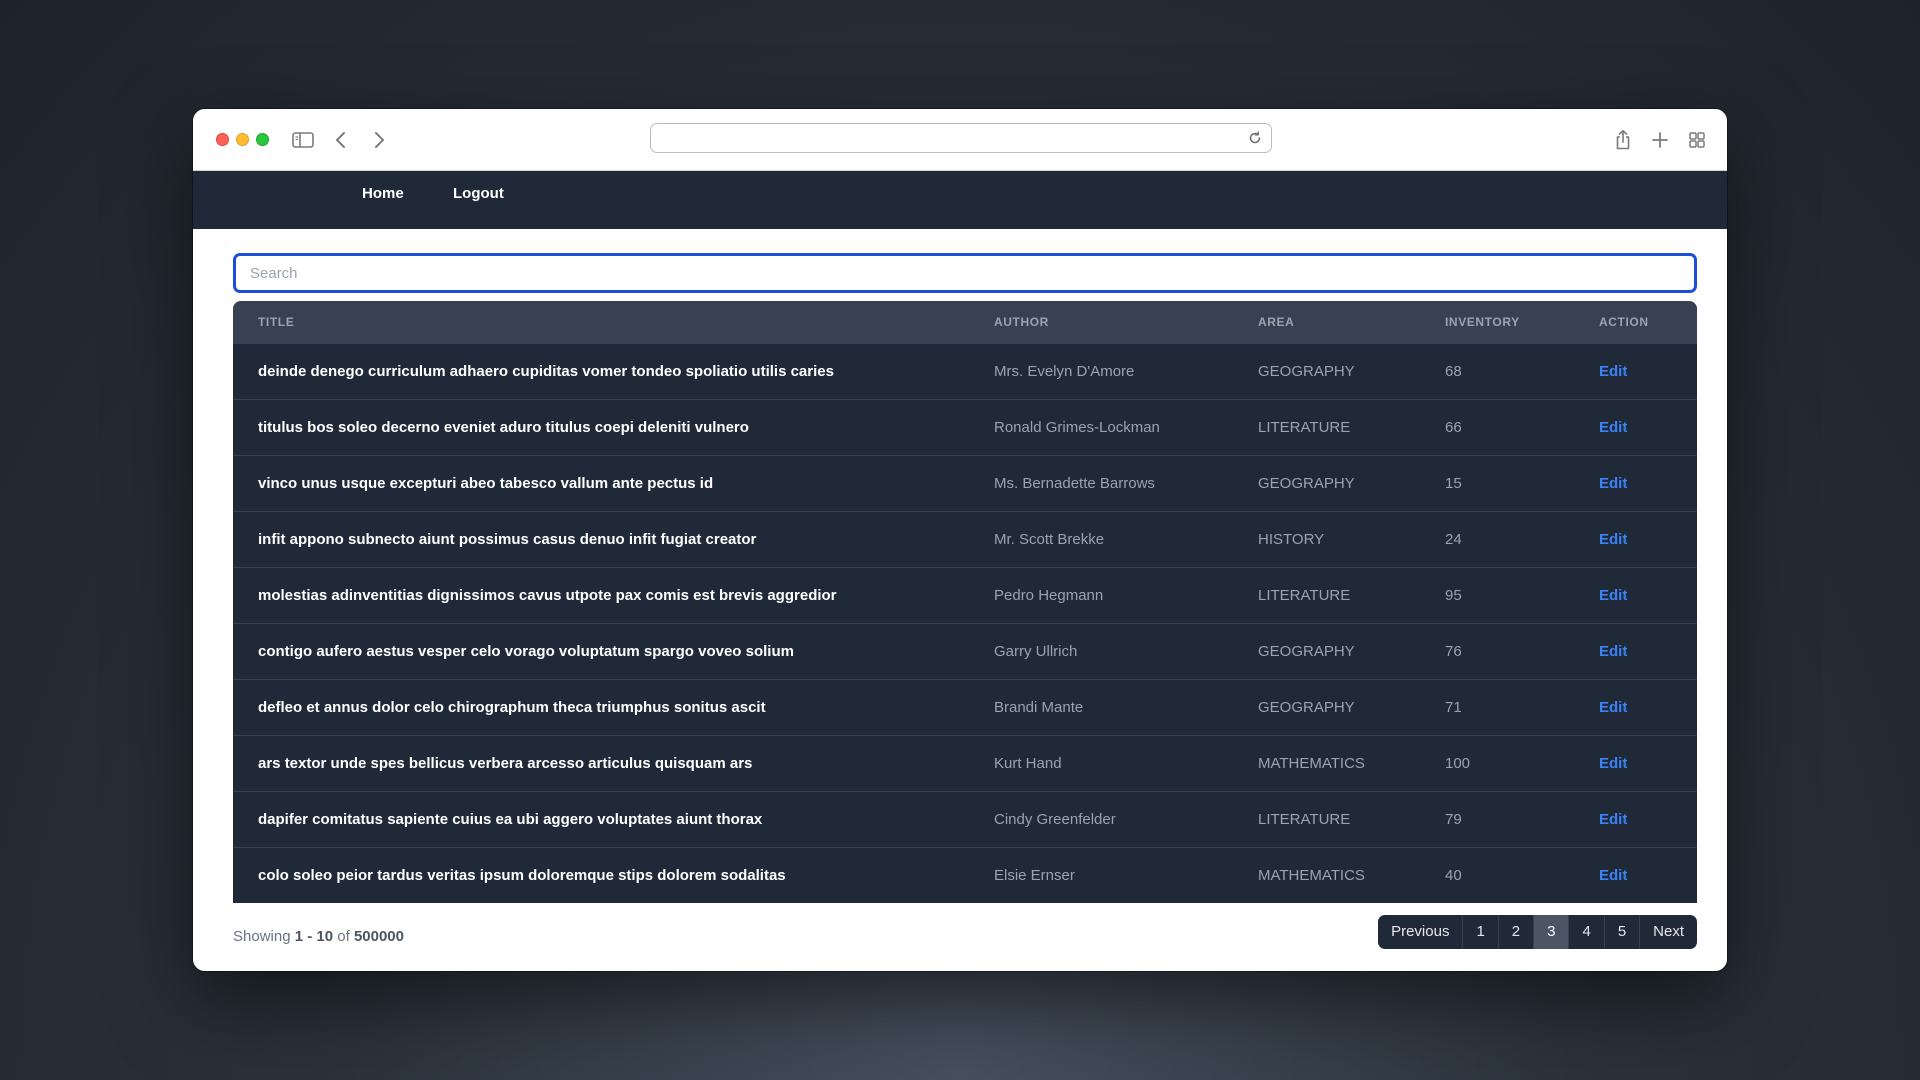 This screenshot has height=1080, width=1920. What do you see at coordinates (1064, 371) in the screenshot?
I see `row-author: Mrs. Evelyn D'Amore` at bounding box center [1064, 371].